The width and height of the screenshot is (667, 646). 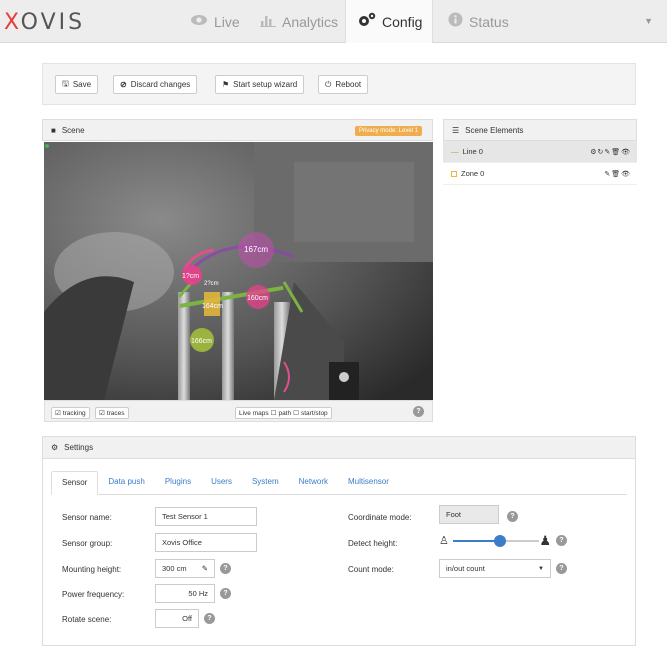 I want to click on live-maps-label: Live maps, so click(x=254, y=413).